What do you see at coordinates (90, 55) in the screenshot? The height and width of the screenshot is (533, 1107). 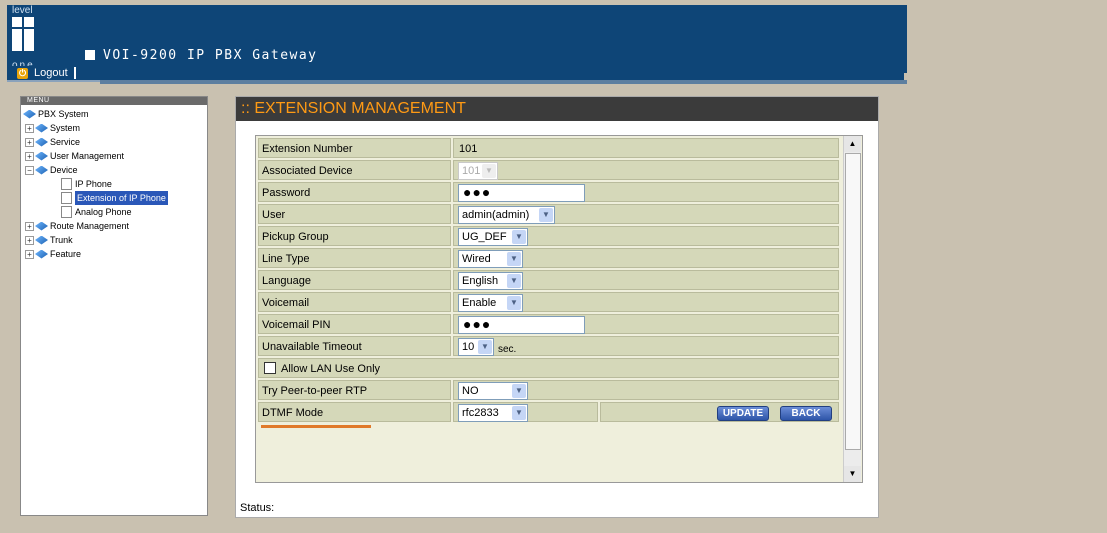 I see `bullet-icon` at bounding box center [90, 55].